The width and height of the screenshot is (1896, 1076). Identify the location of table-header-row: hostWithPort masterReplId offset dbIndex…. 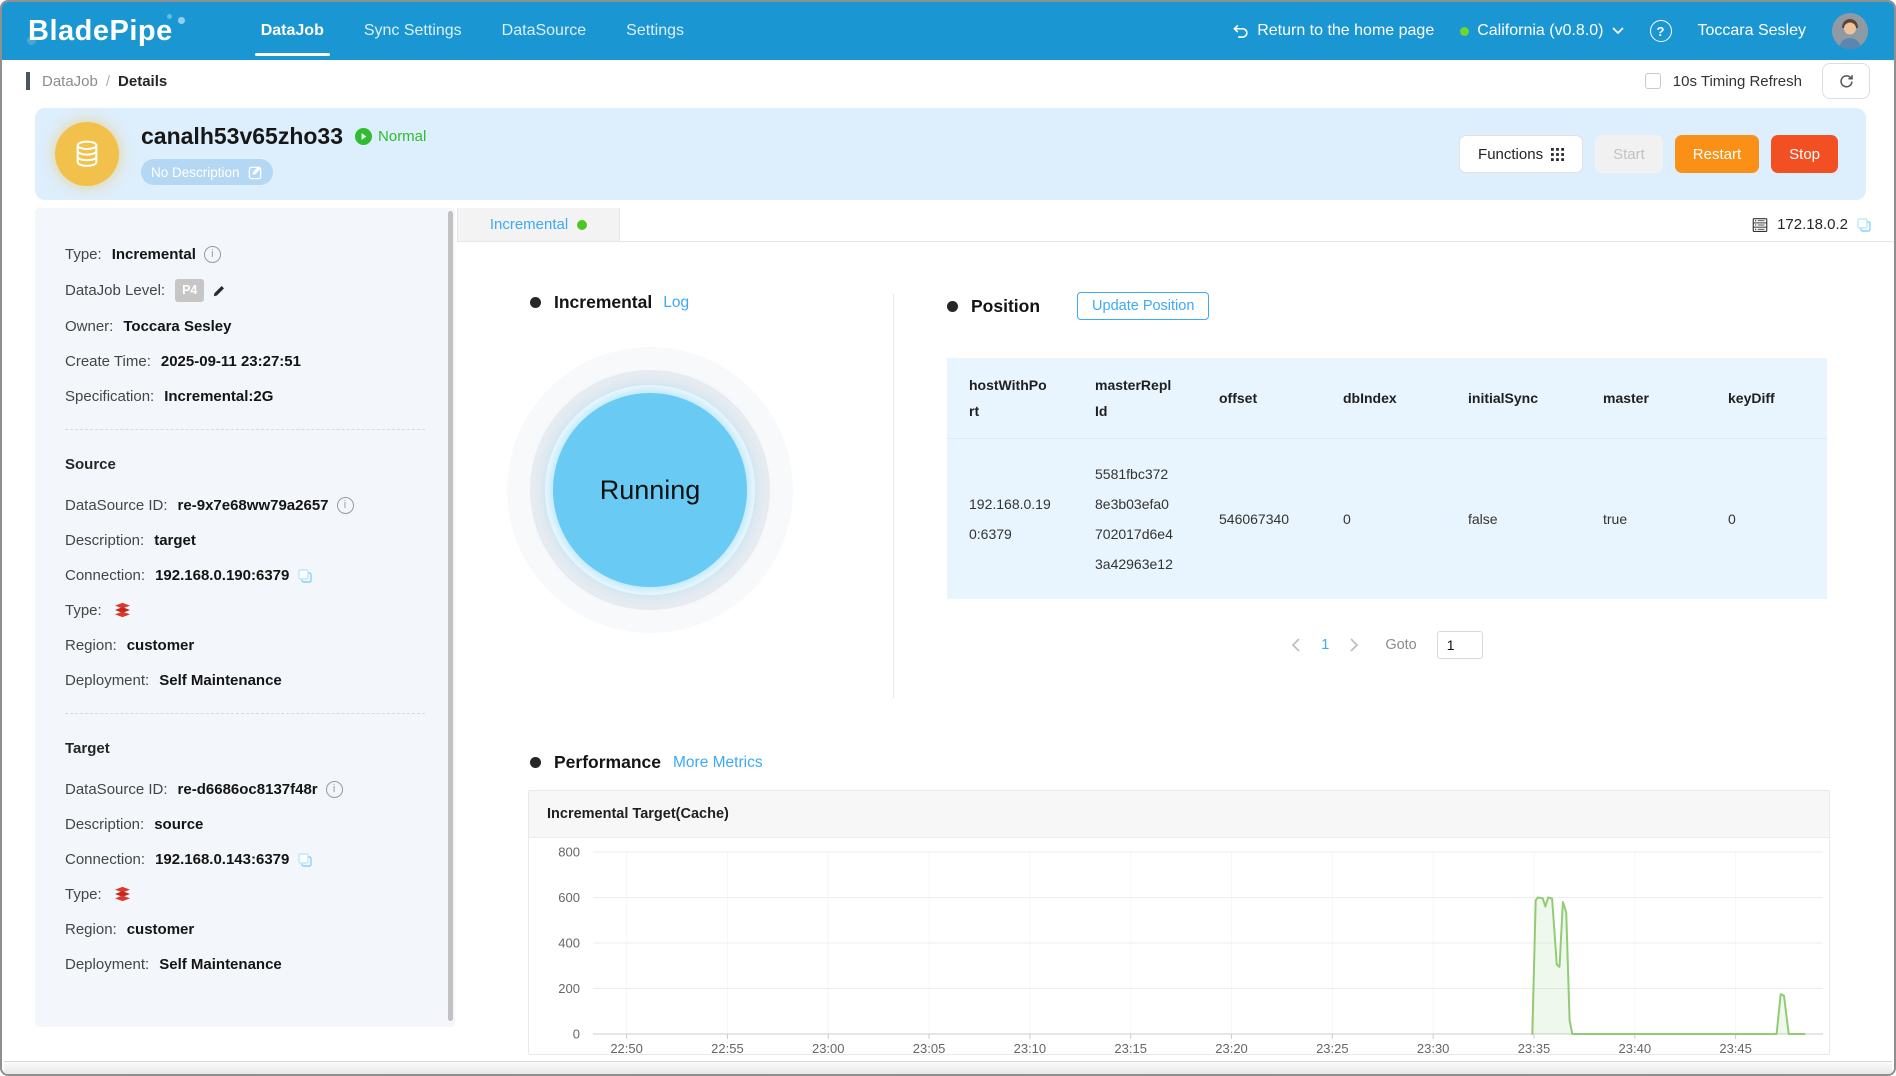
(1387, 398).